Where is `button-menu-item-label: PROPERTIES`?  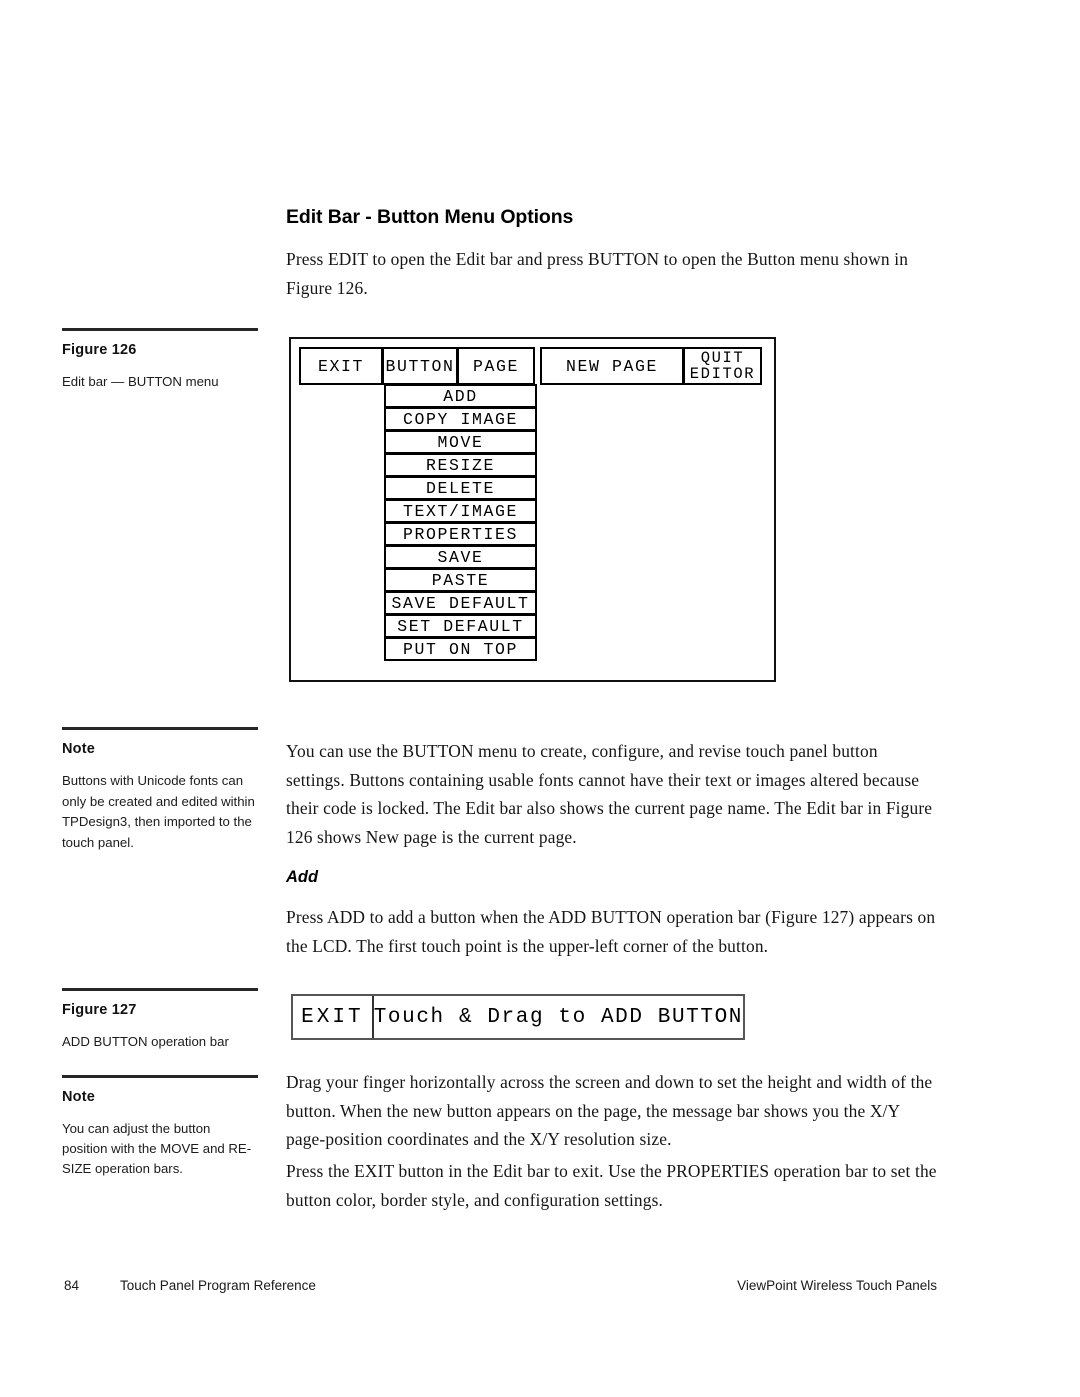 button-menu-item-label: PROPERTIES is located at coordinates (460, 534).